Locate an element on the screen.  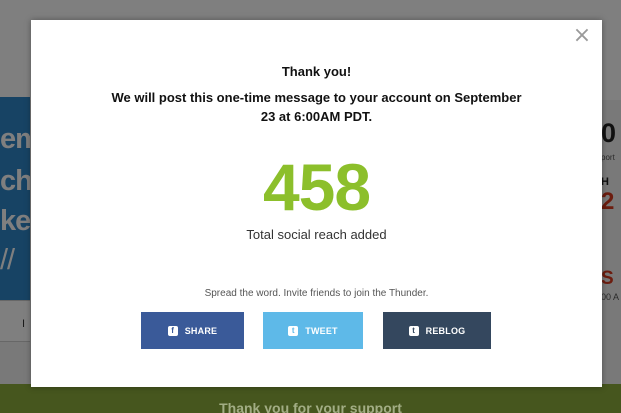
facebook-icon: f is located at coordinates (172, 330).